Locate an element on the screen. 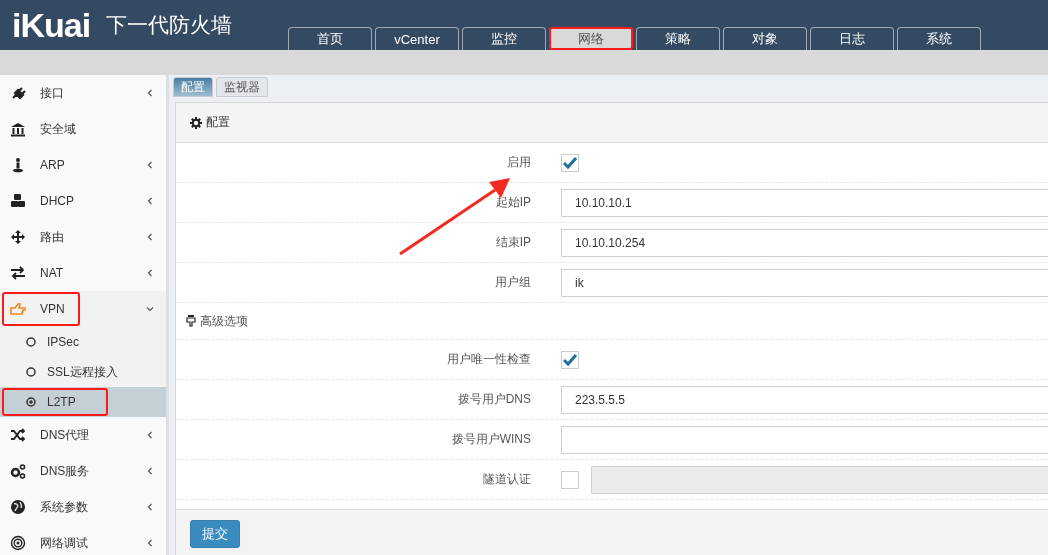  person-icon is located at coordinates (18, 165).